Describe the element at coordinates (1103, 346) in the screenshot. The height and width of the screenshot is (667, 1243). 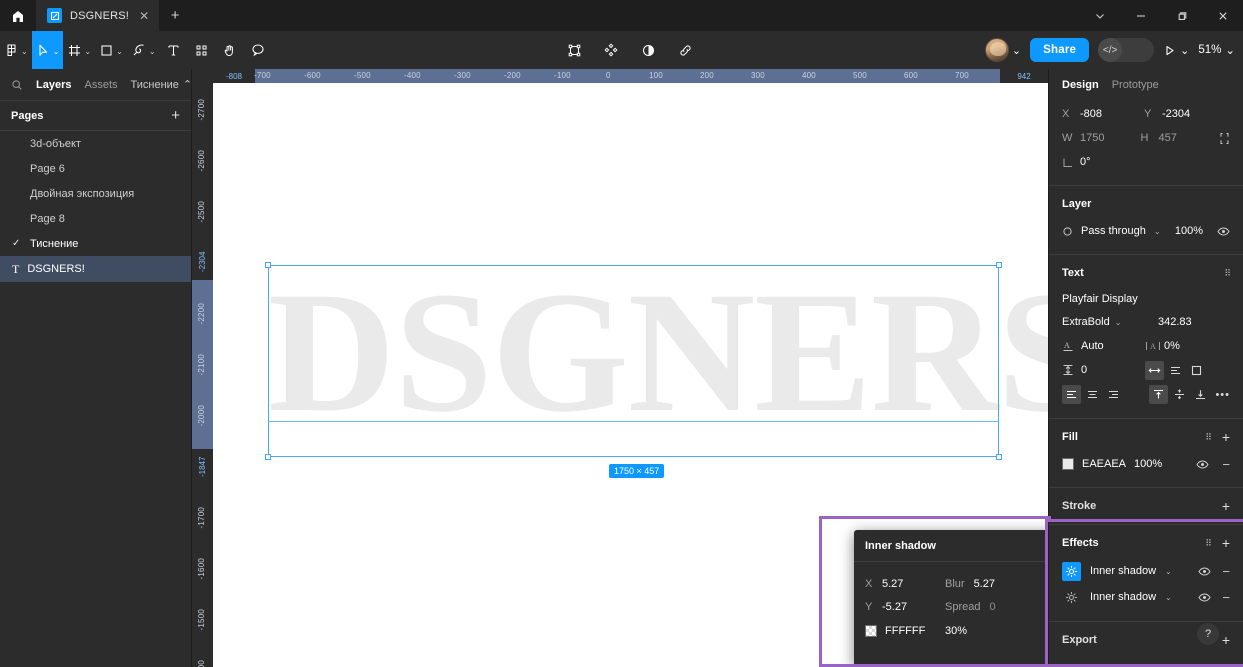
I see `line-height-control: A Auto` at that location.